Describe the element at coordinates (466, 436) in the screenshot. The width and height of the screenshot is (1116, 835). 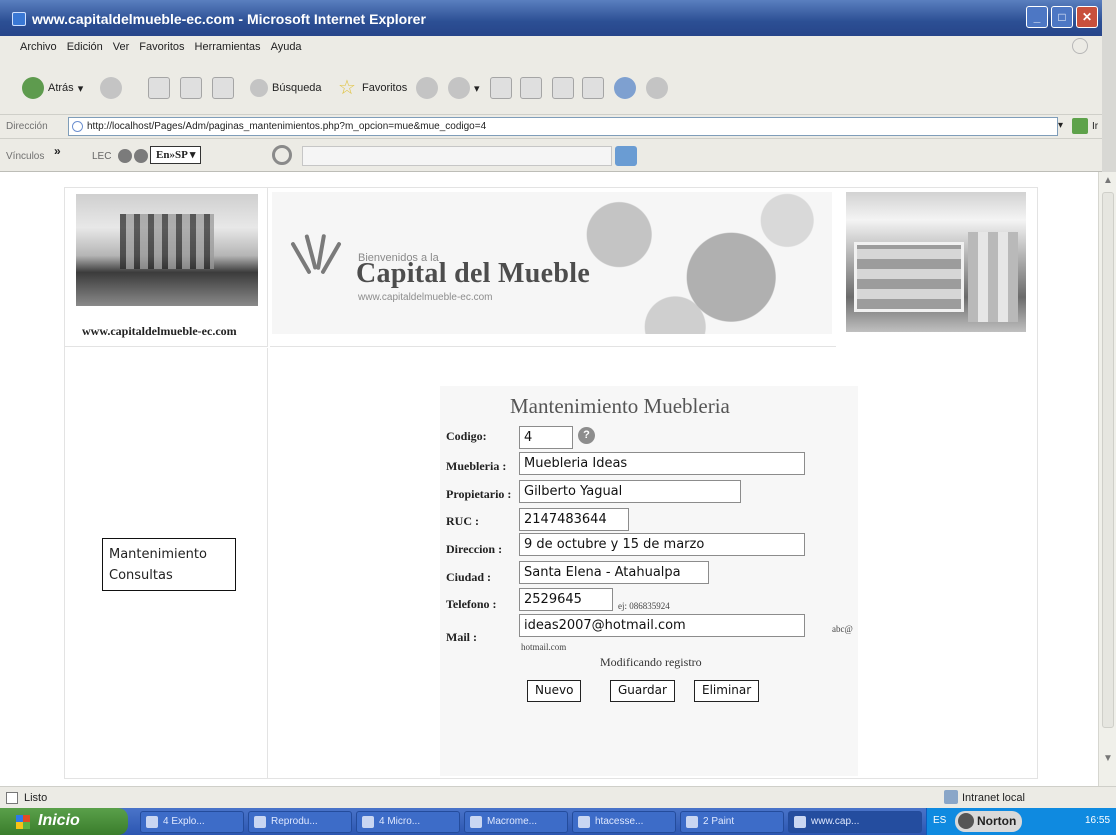
I see `codigo-label: Codigo:` at that location.